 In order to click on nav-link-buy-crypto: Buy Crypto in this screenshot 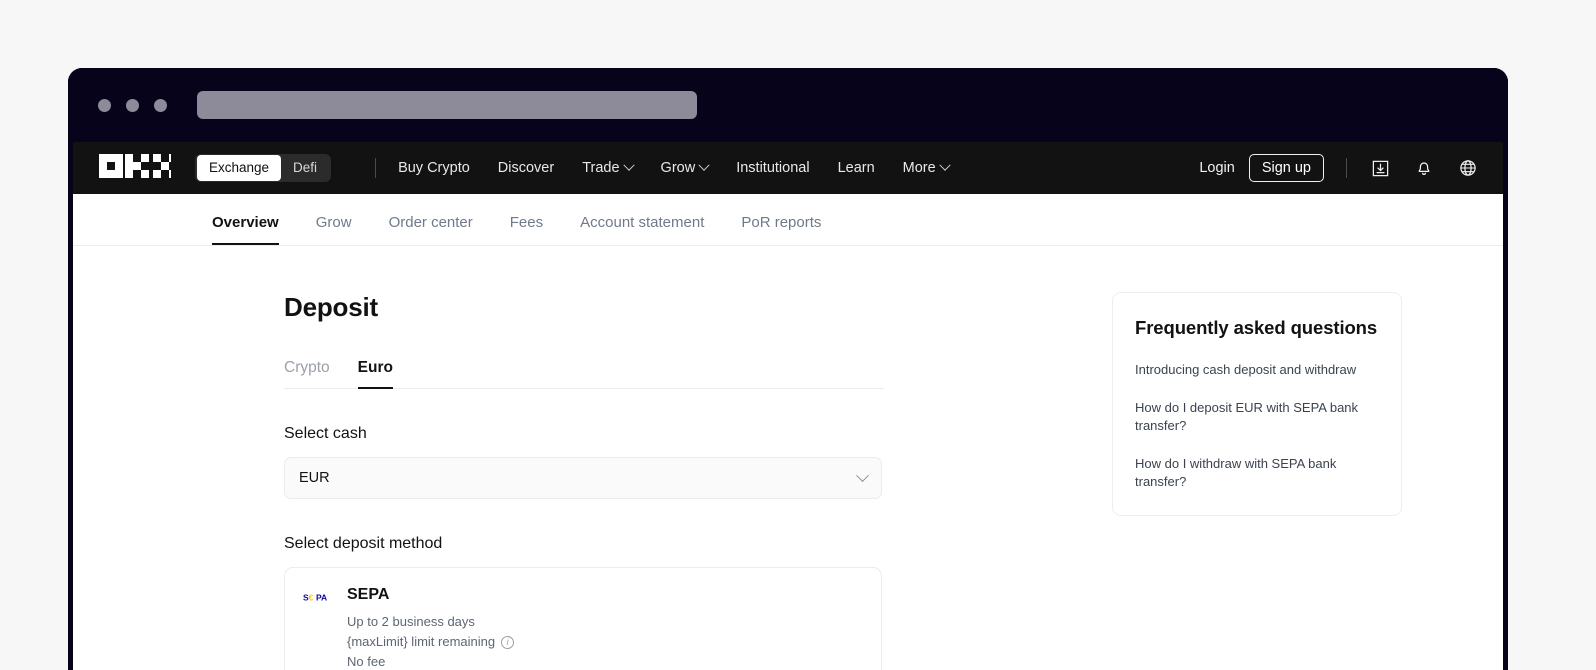, I will do `click(434, 168)`.